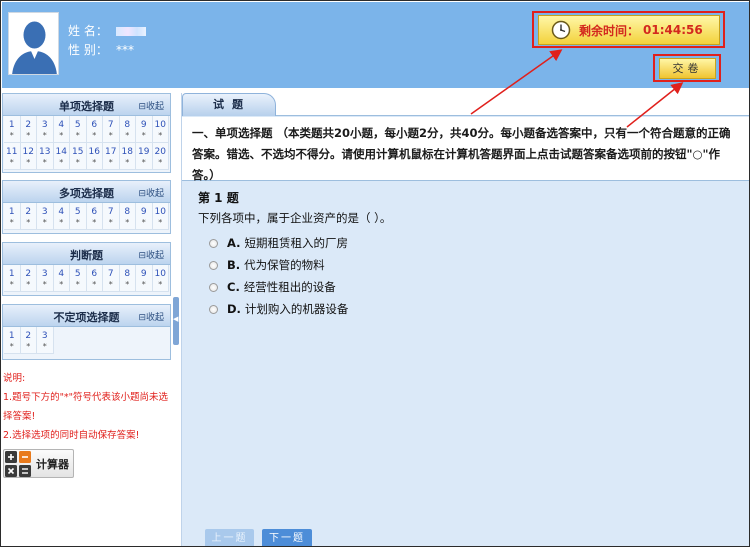 This screenshot has width=750, height=547. I want to click on sidebar-toggle-handle: ◀, so click(176, 321).